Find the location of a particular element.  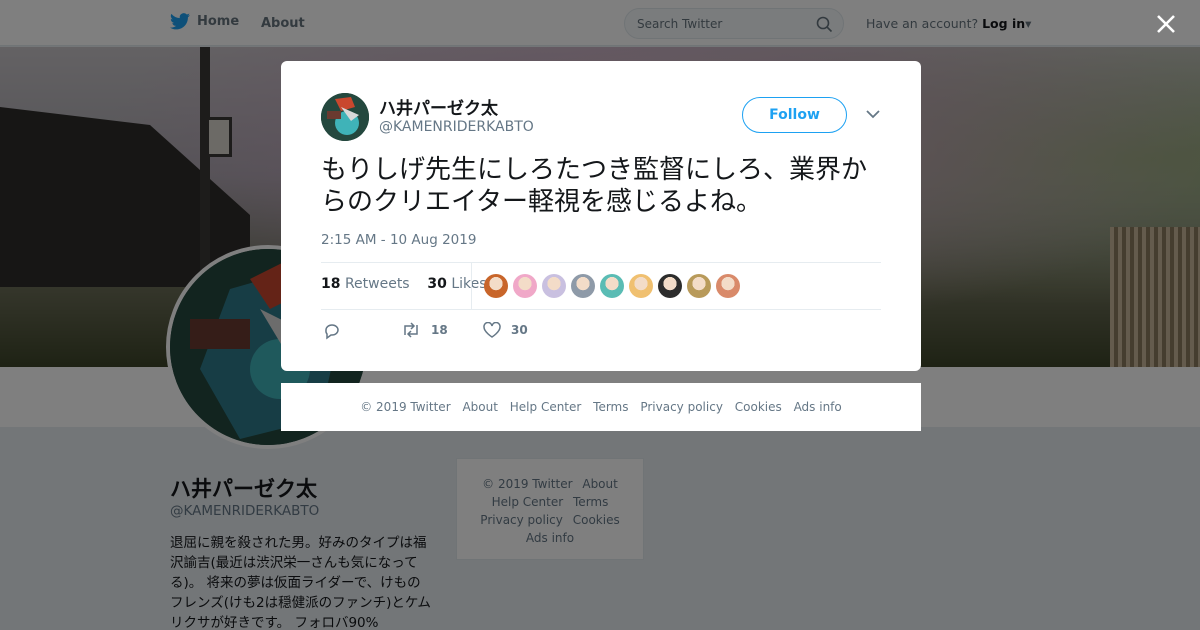

tweet-text: もりしげ先生にしろたつき監督にしろ、業界からのクリエイター軽視を感じるよね。 is located at coordinates (594, 186).